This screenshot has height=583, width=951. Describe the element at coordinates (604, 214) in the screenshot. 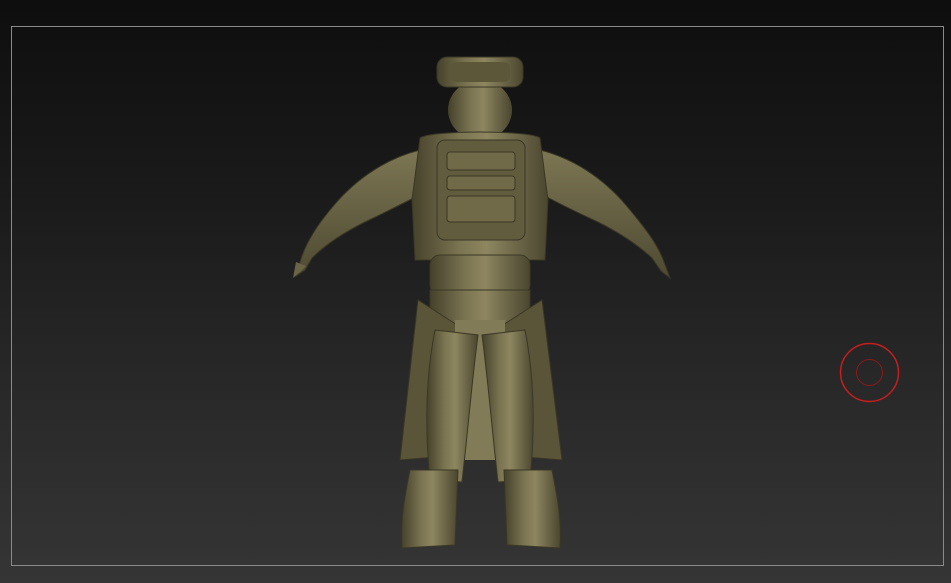

I see `right-arm` at that location.